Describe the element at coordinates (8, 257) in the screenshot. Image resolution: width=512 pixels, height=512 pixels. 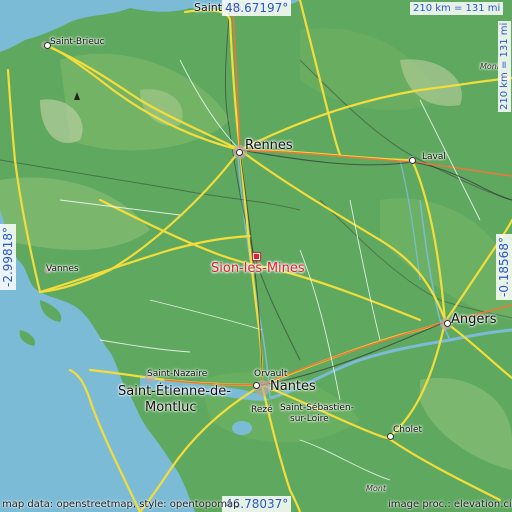
I see `coord-left-longitude: -2.99818°` at that location.